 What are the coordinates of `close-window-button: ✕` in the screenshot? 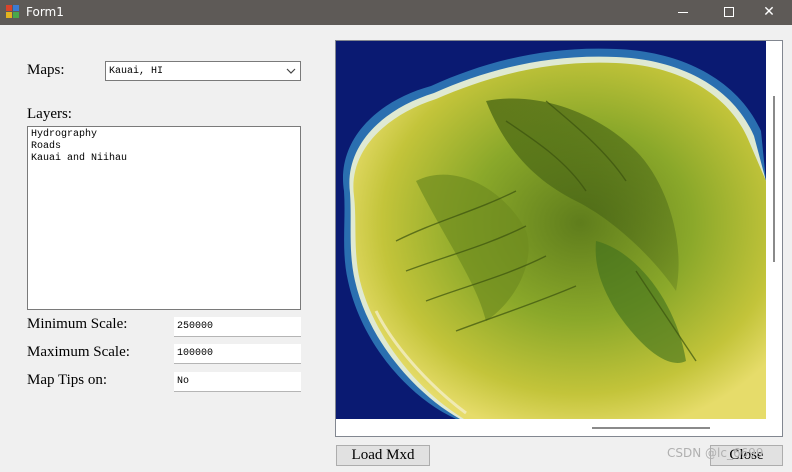 It's located at (769, 12).